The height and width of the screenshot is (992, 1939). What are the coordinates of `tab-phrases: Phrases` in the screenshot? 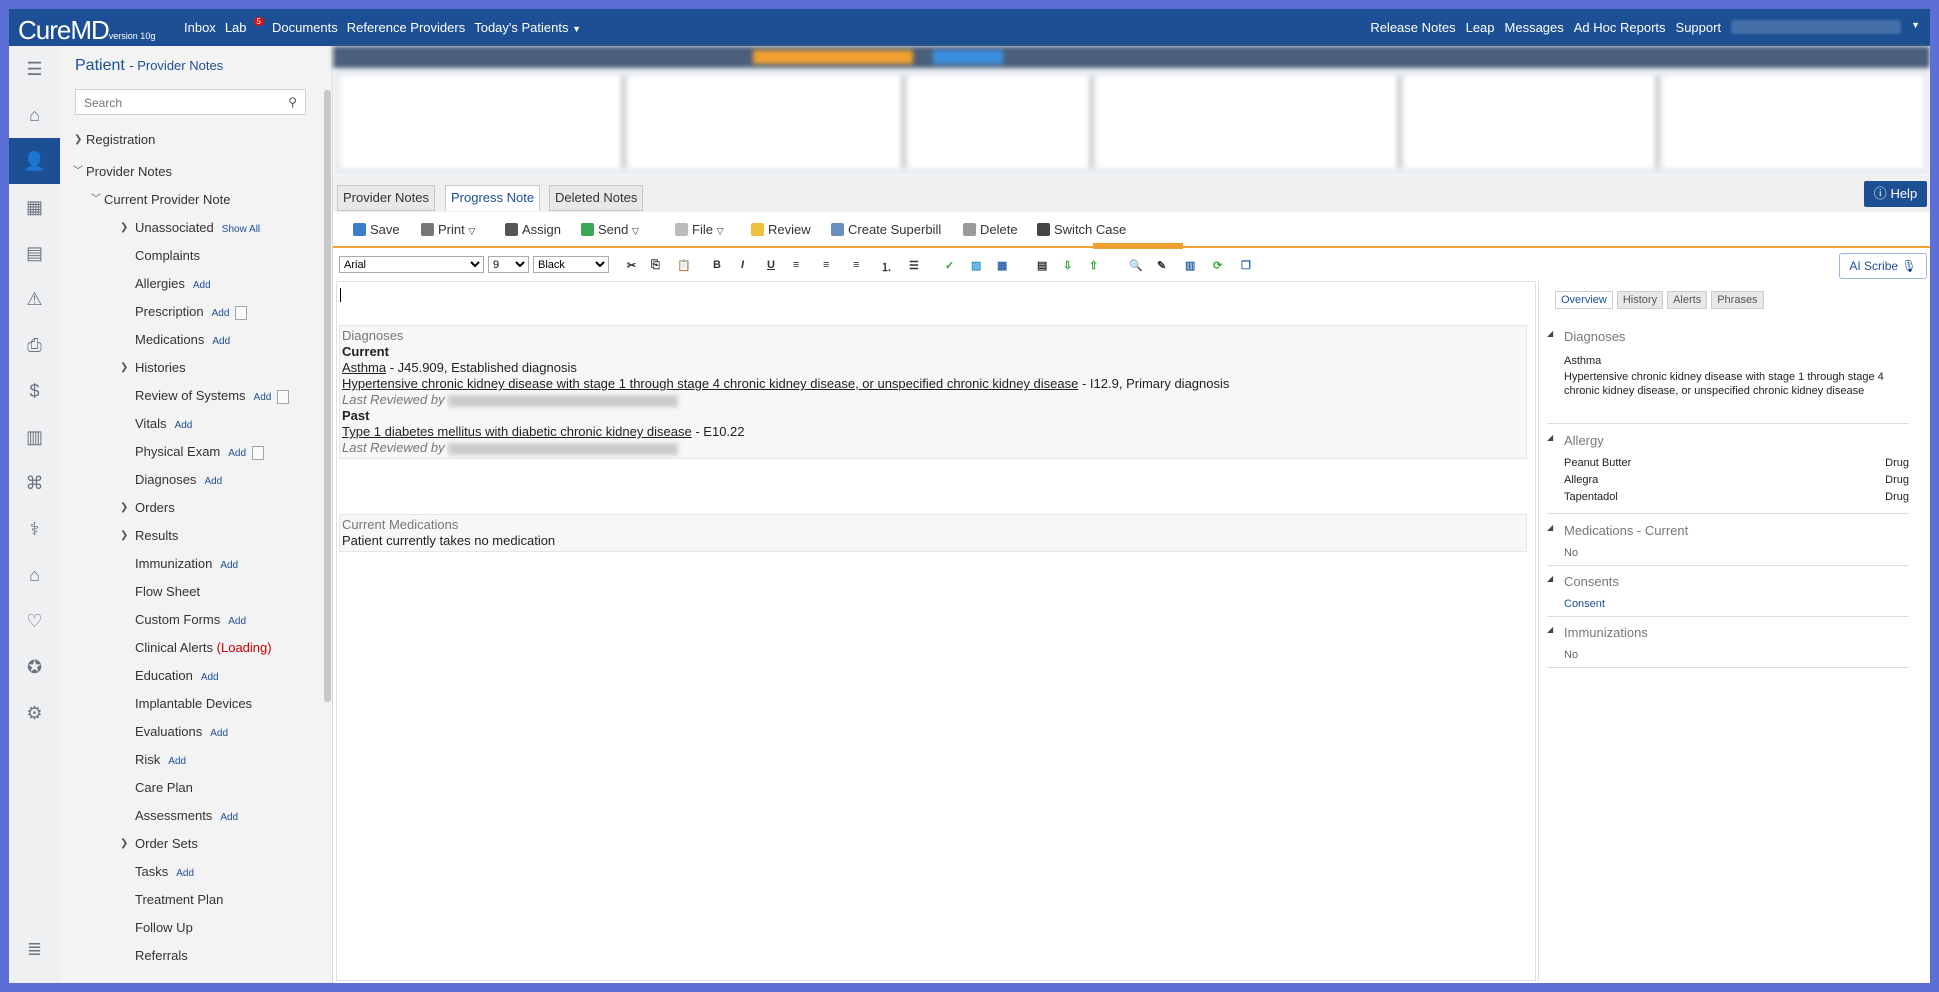 It's located at (1737, 300).